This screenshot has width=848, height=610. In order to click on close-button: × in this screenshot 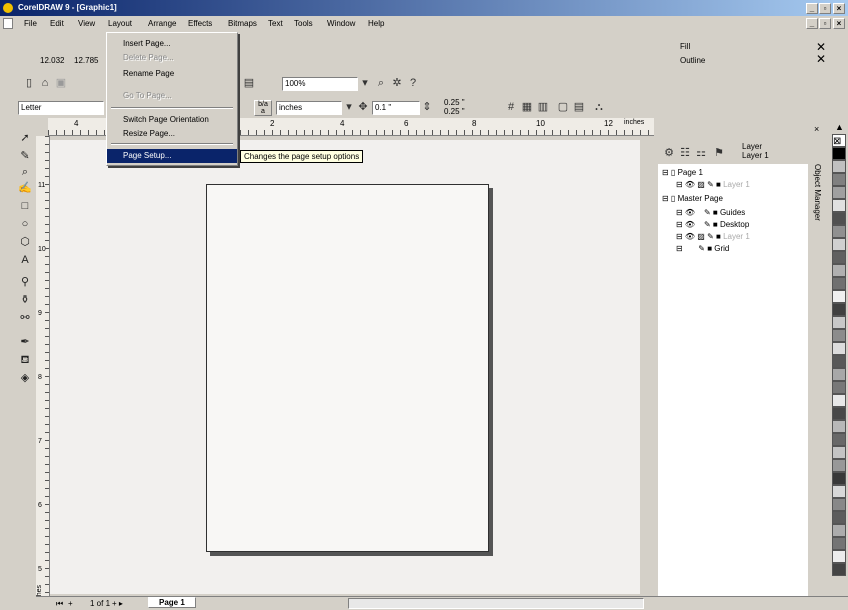, I will do `click(839, 8)`.